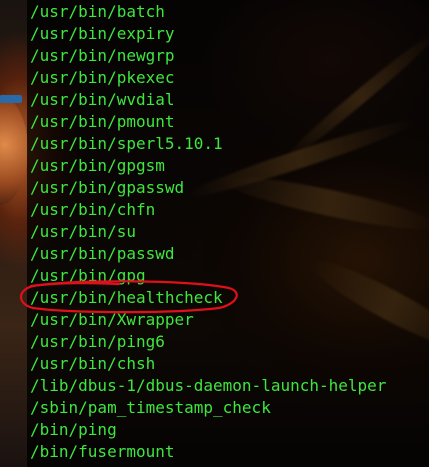 The width and height of the screenshot is (429, 467). Describe the element at coordinates (97, 165) in the screenshot. I see `terminal-line: /usr/bin/gpgsm` at that location.